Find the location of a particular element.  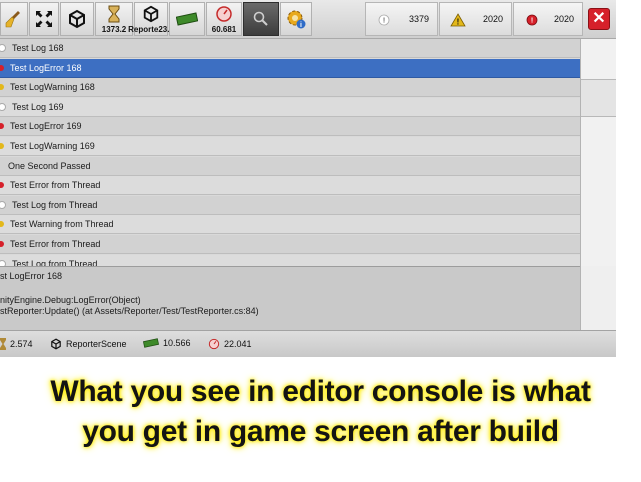

log-row-text: Test Warning from Thread is located at coordinates (62, 224).